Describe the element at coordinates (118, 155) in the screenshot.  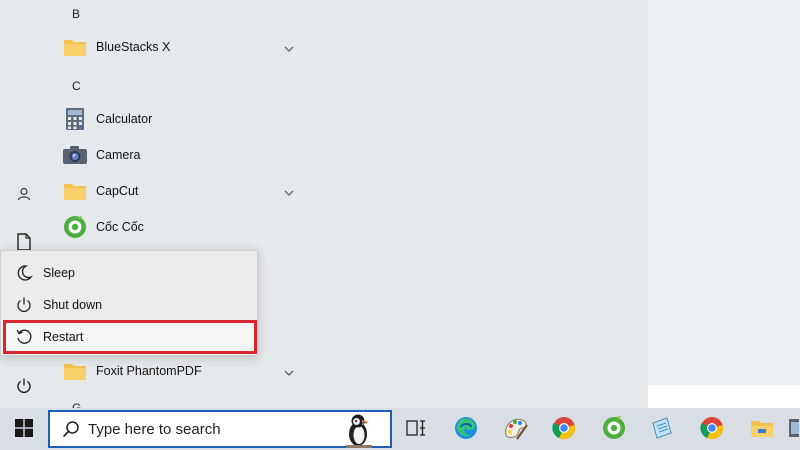
I see `app-label: Camera` at that location.